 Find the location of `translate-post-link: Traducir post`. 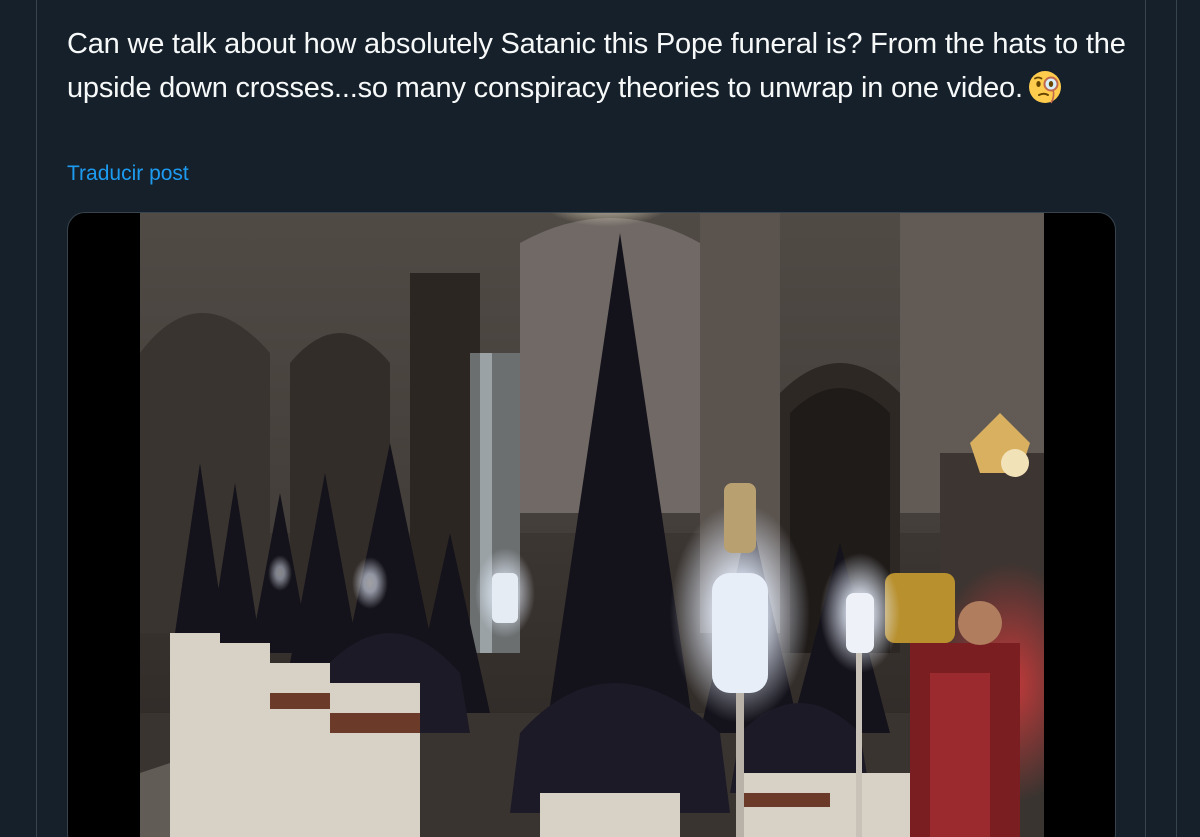

translate-post-link: Traducir post is located at coordinates (128, 174).